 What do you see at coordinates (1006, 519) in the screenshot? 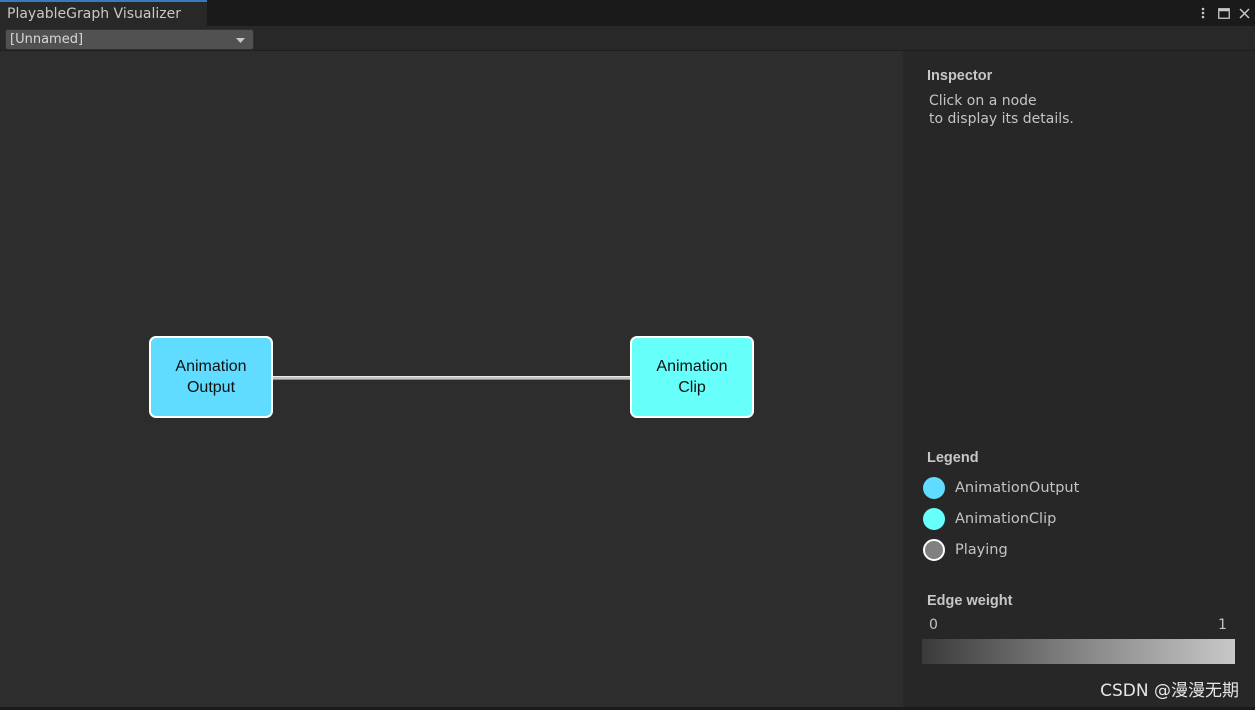
I see `legend-label: AnimationClip` at bounding box center [1006, 519].